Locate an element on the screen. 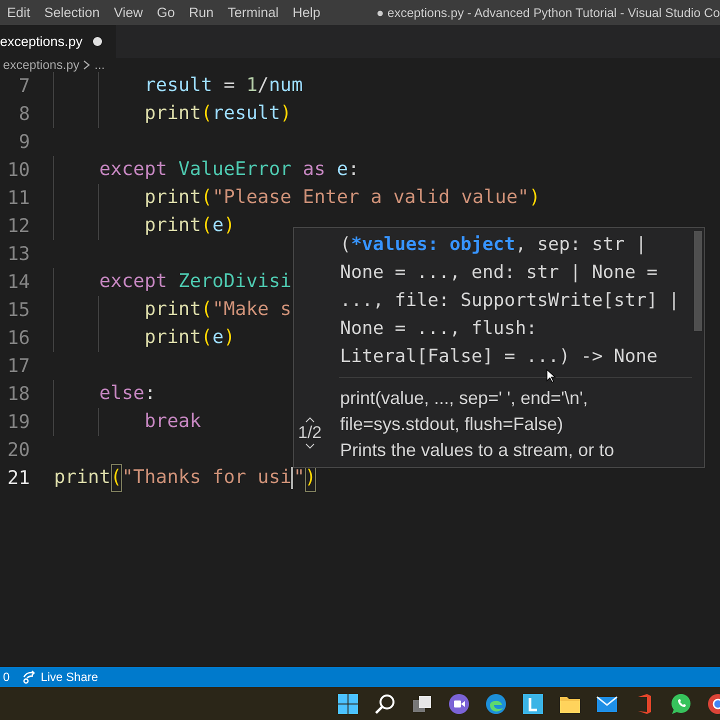 Image resolution: width=720 pixels, height=720 pixels. scrollbar-thumb is located at coordinates (698, 281).